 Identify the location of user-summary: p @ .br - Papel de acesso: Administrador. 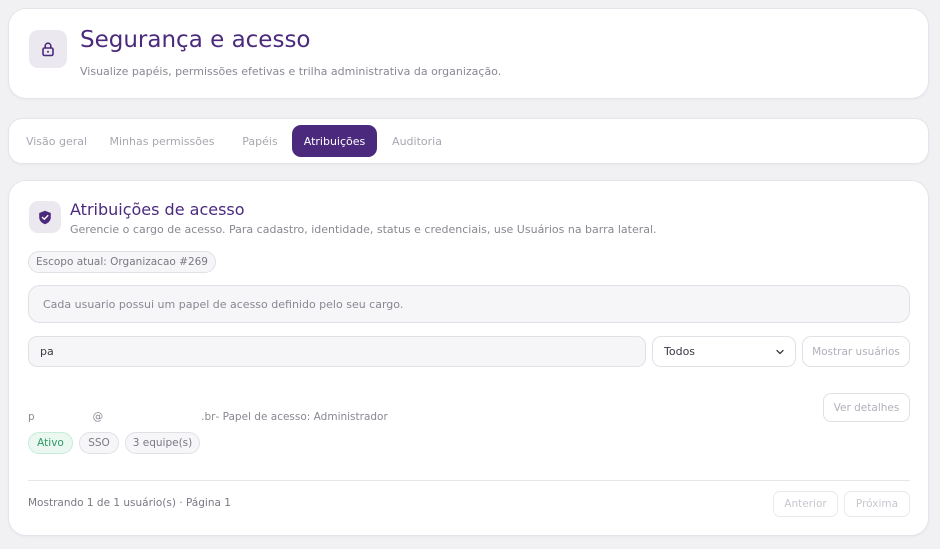
(208, 417).